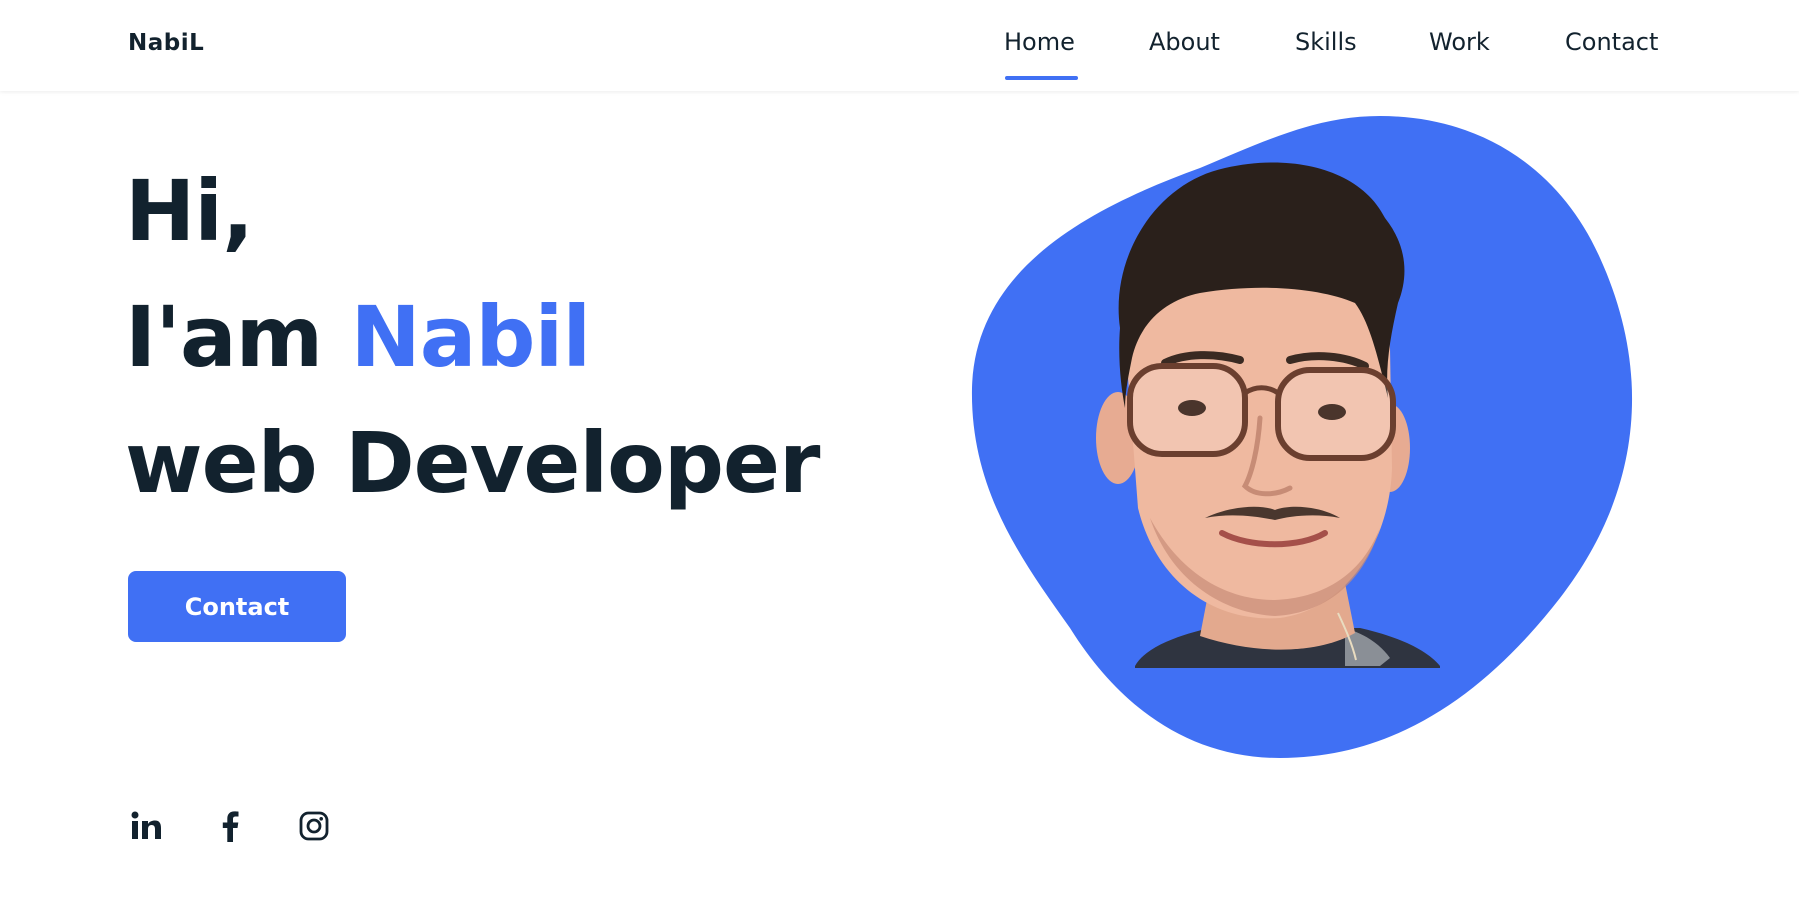 The height and width of the screenshot is (911, 1799). Describe the element at coordinates (238, 337) in the screenshot. I see `hero-intro-prefix: I'am` at that location.